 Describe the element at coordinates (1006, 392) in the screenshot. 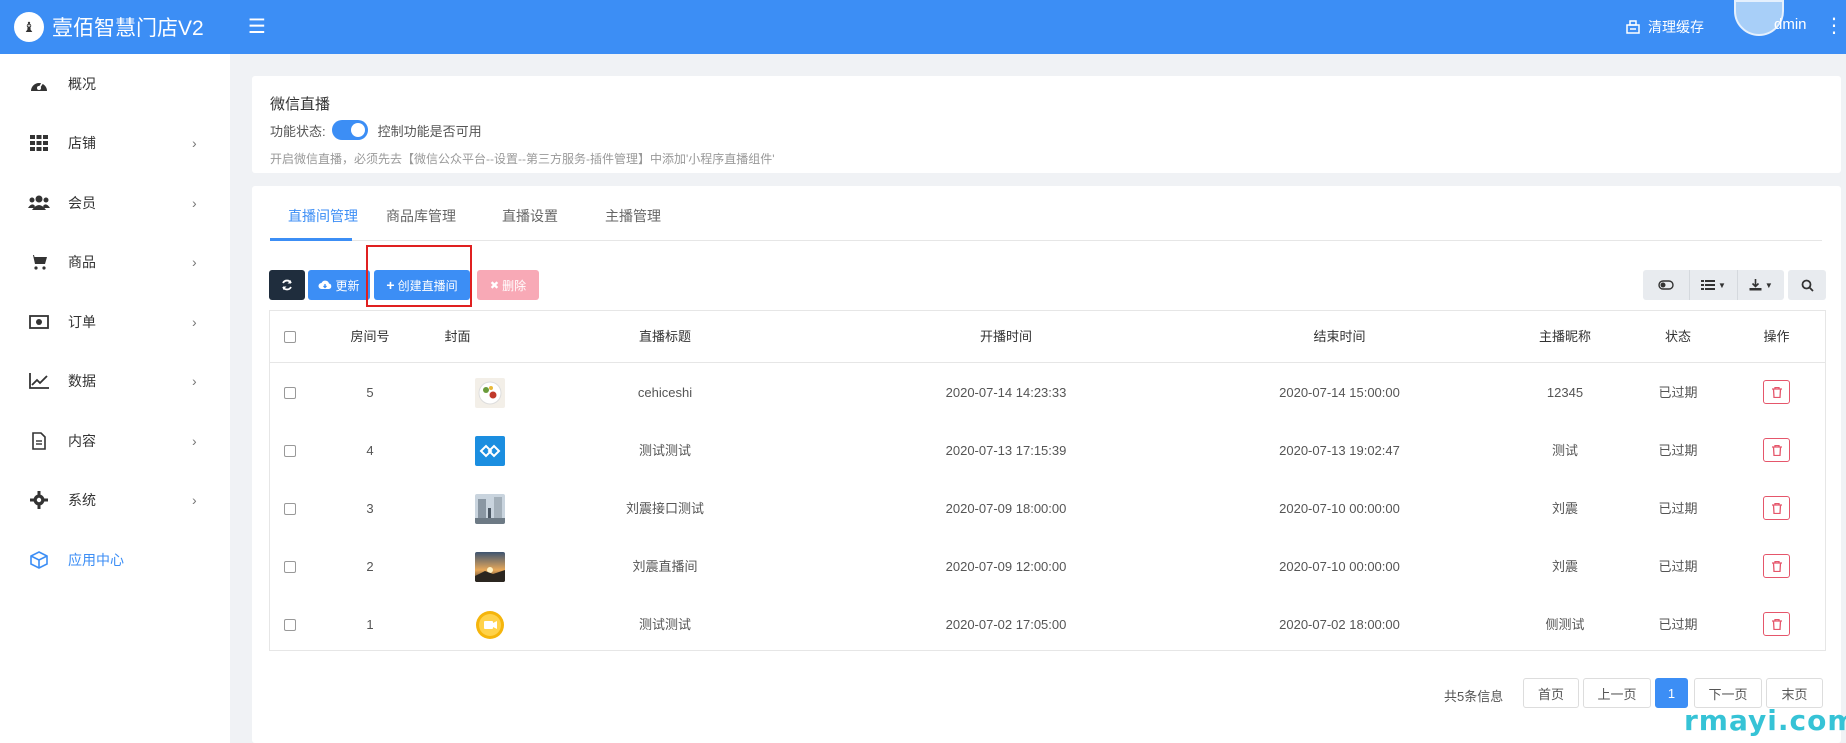

I see `start-time: 2020-07-14 14:23:33` at that location.